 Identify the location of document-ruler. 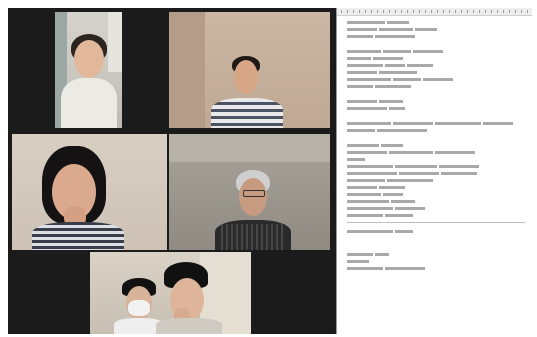
(434, 12).